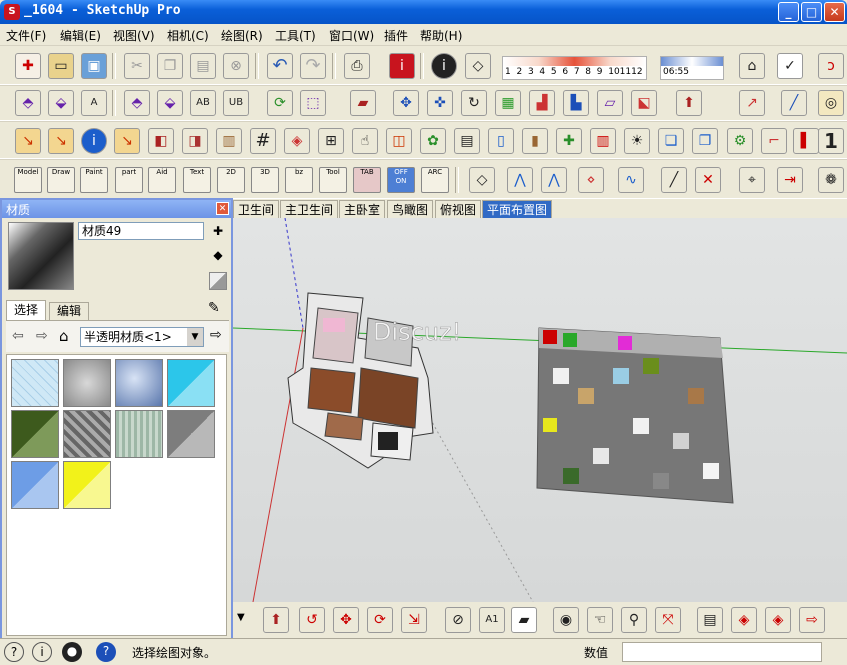 The width and height of the screenshot is (847, 665). I want to click on swatch-yellow, so click(87, 485).